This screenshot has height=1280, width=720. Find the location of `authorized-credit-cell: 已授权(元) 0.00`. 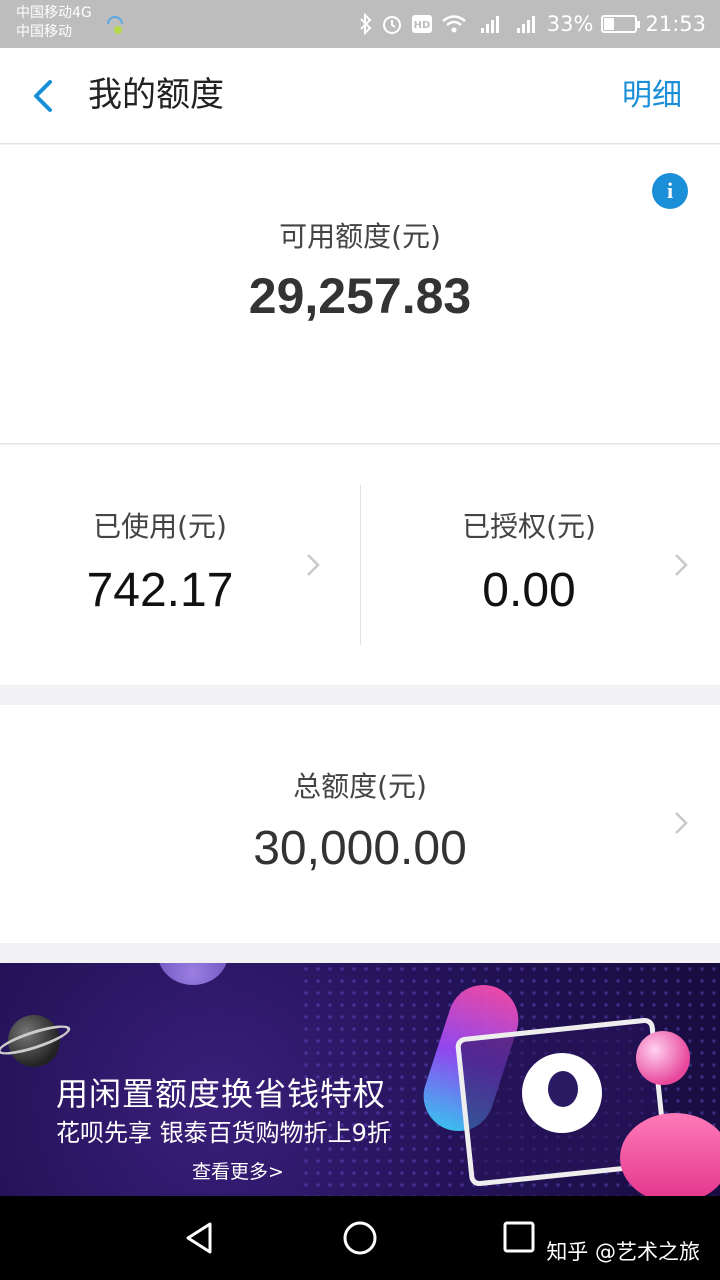

authorized-credit-cell: 已授权(元) 0.00 is located at coordinates (540, 565).